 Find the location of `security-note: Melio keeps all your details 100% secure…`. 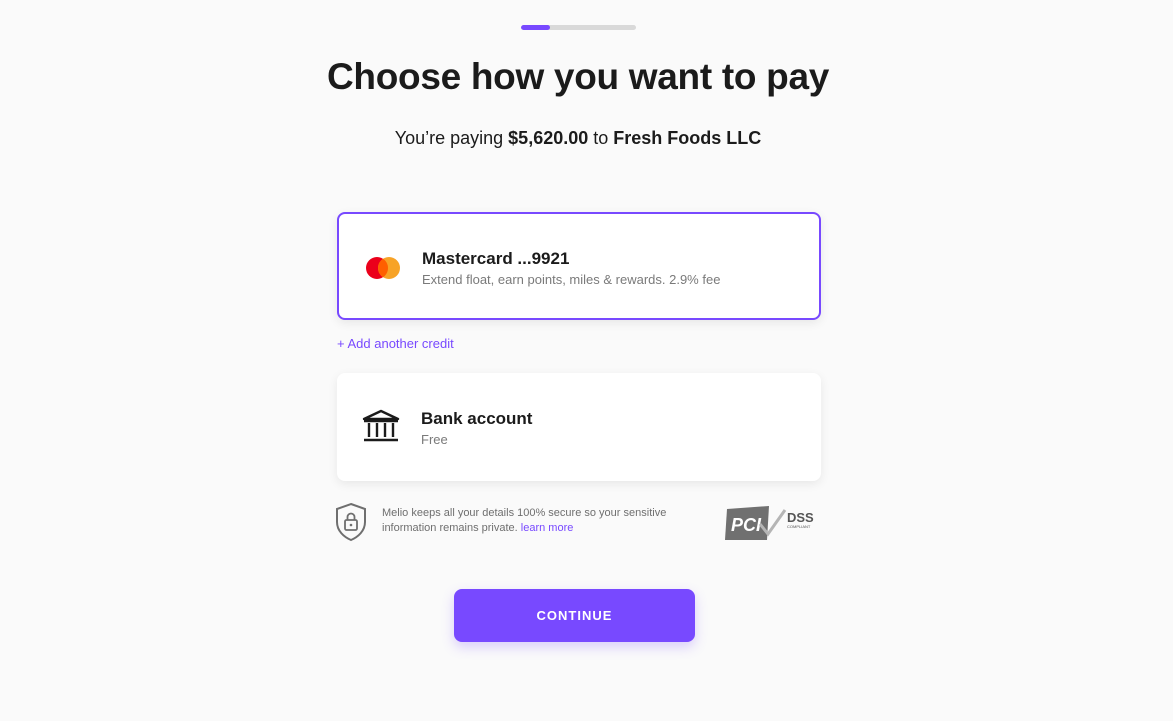

security-note: Melio keeps all your details 100% secure… is located at coordinates (579, 524).